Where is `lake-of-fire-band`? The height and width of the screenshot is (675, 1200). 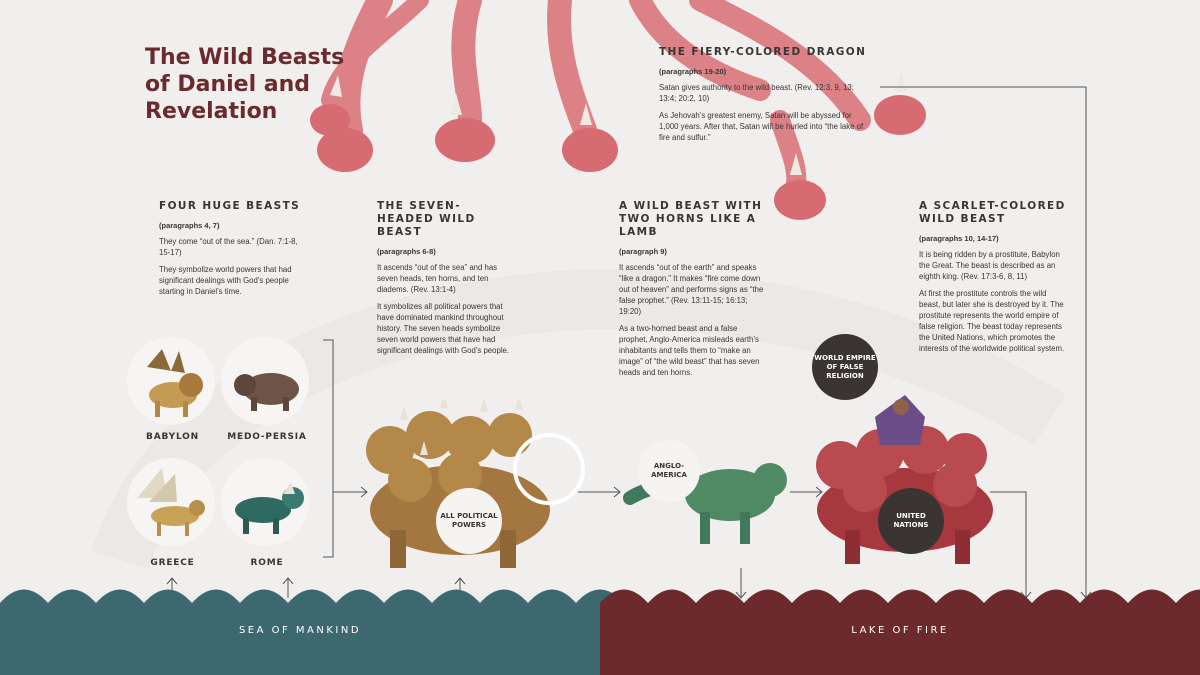
lake-of-fire-band is located at coordinates (900, 639).